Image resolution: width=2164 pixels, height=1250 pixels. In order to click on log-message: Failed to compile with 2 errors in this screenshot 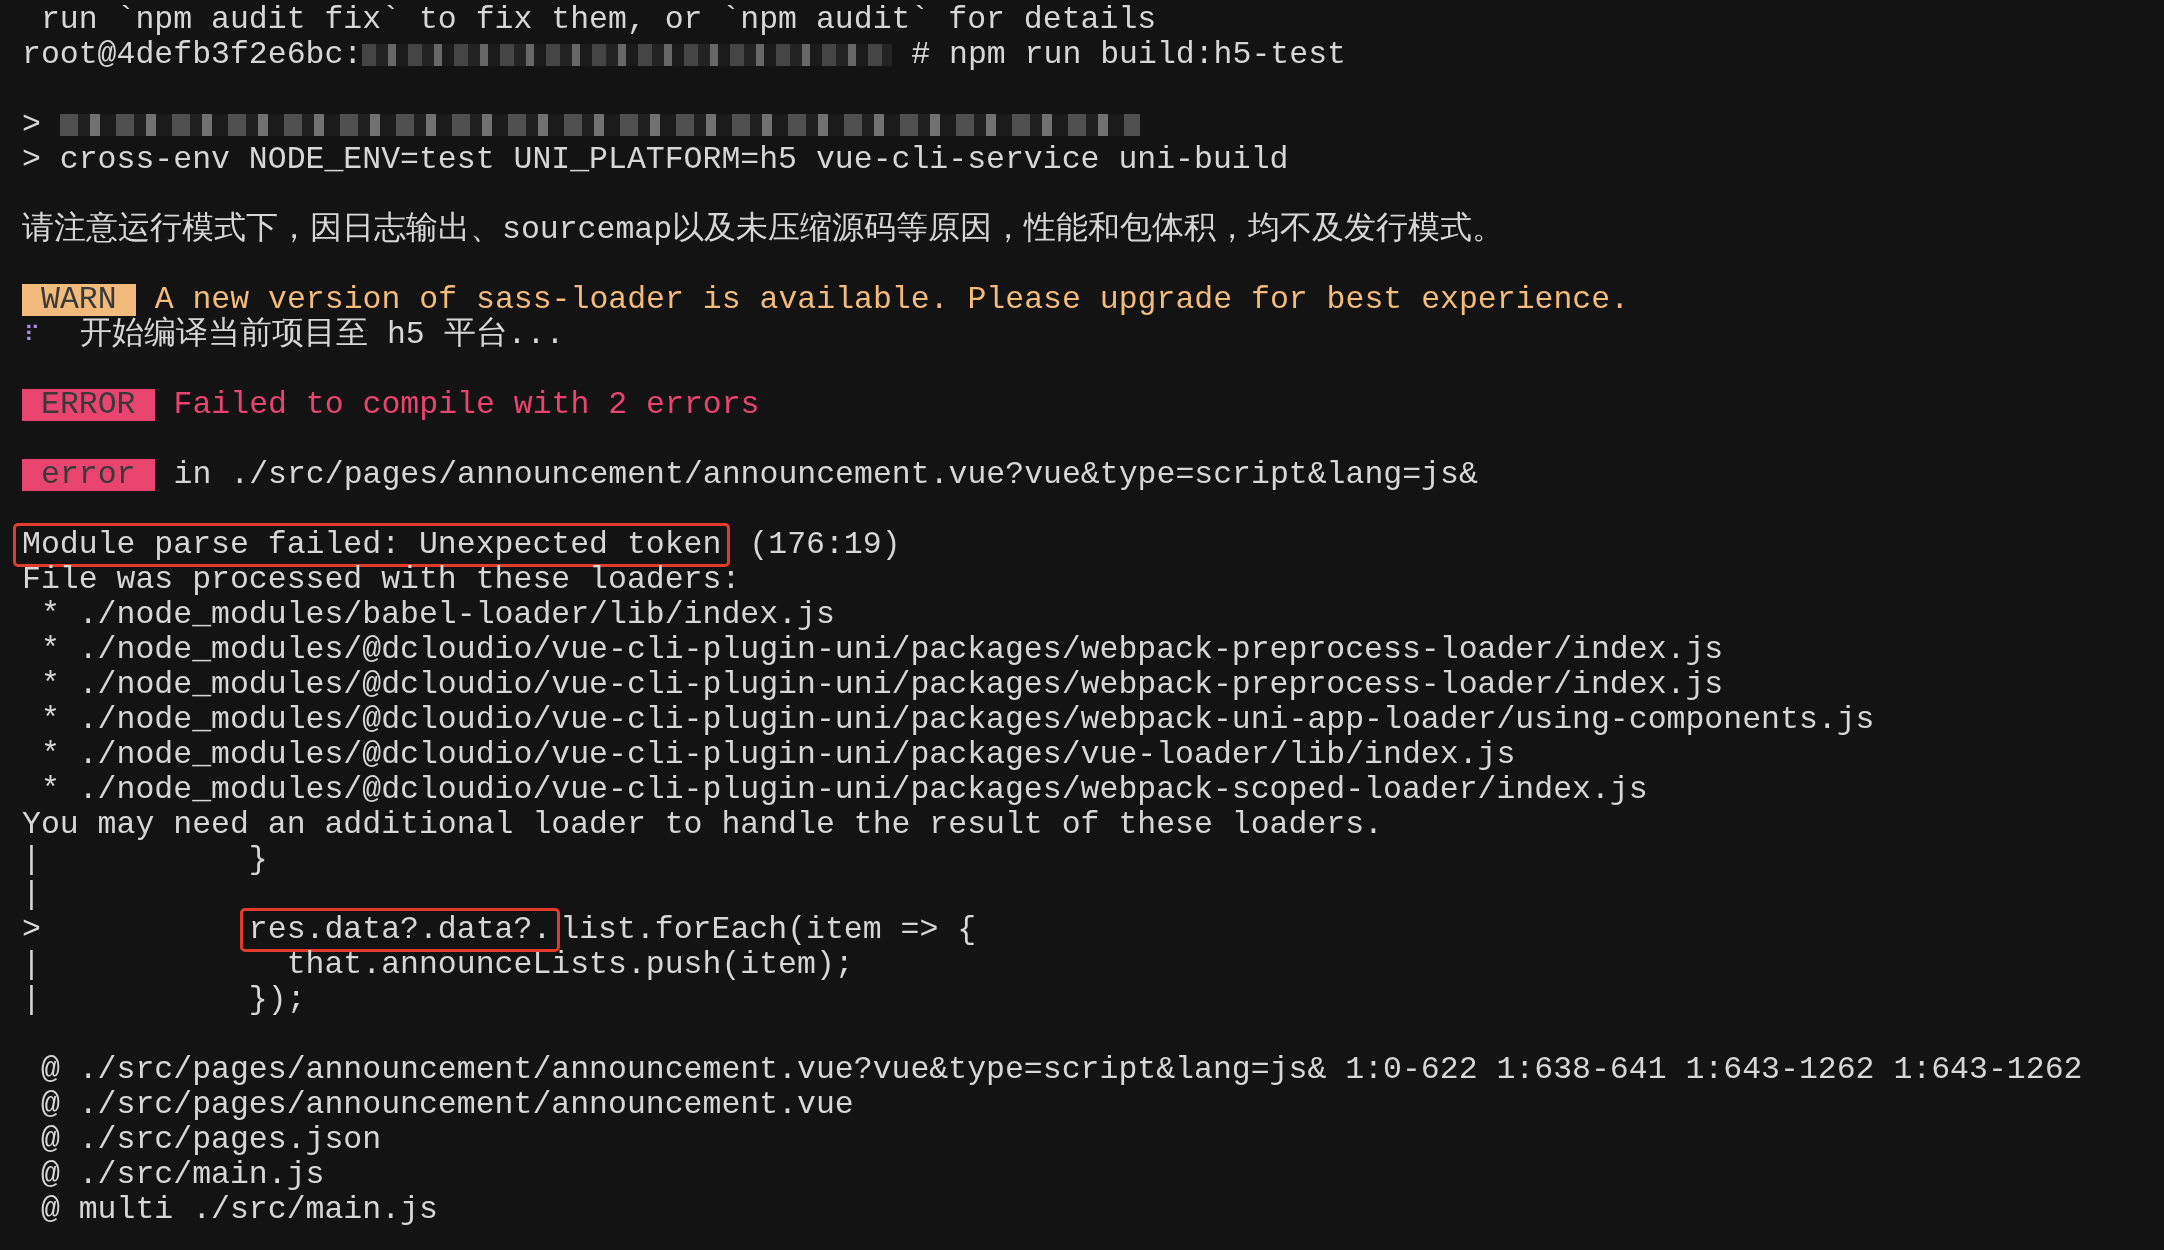, I will do `click(466, 404)`.